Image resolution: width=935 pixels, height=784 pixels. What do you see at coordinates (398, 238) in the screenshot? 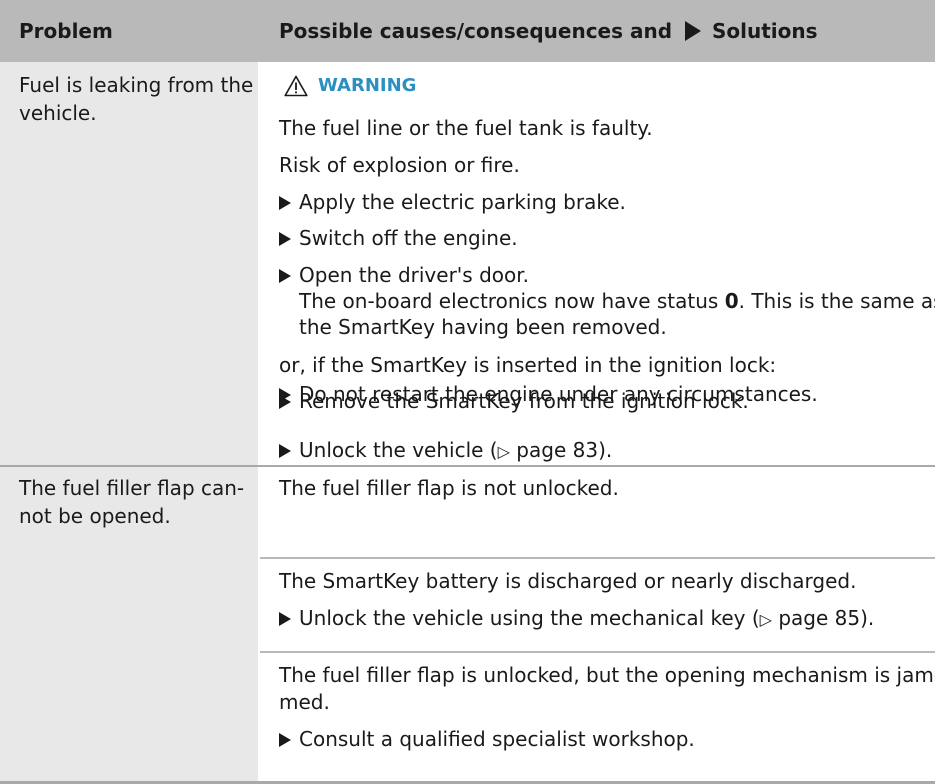
I see `solution-step: Switch off the engine.` at bounding box center [398, 238].